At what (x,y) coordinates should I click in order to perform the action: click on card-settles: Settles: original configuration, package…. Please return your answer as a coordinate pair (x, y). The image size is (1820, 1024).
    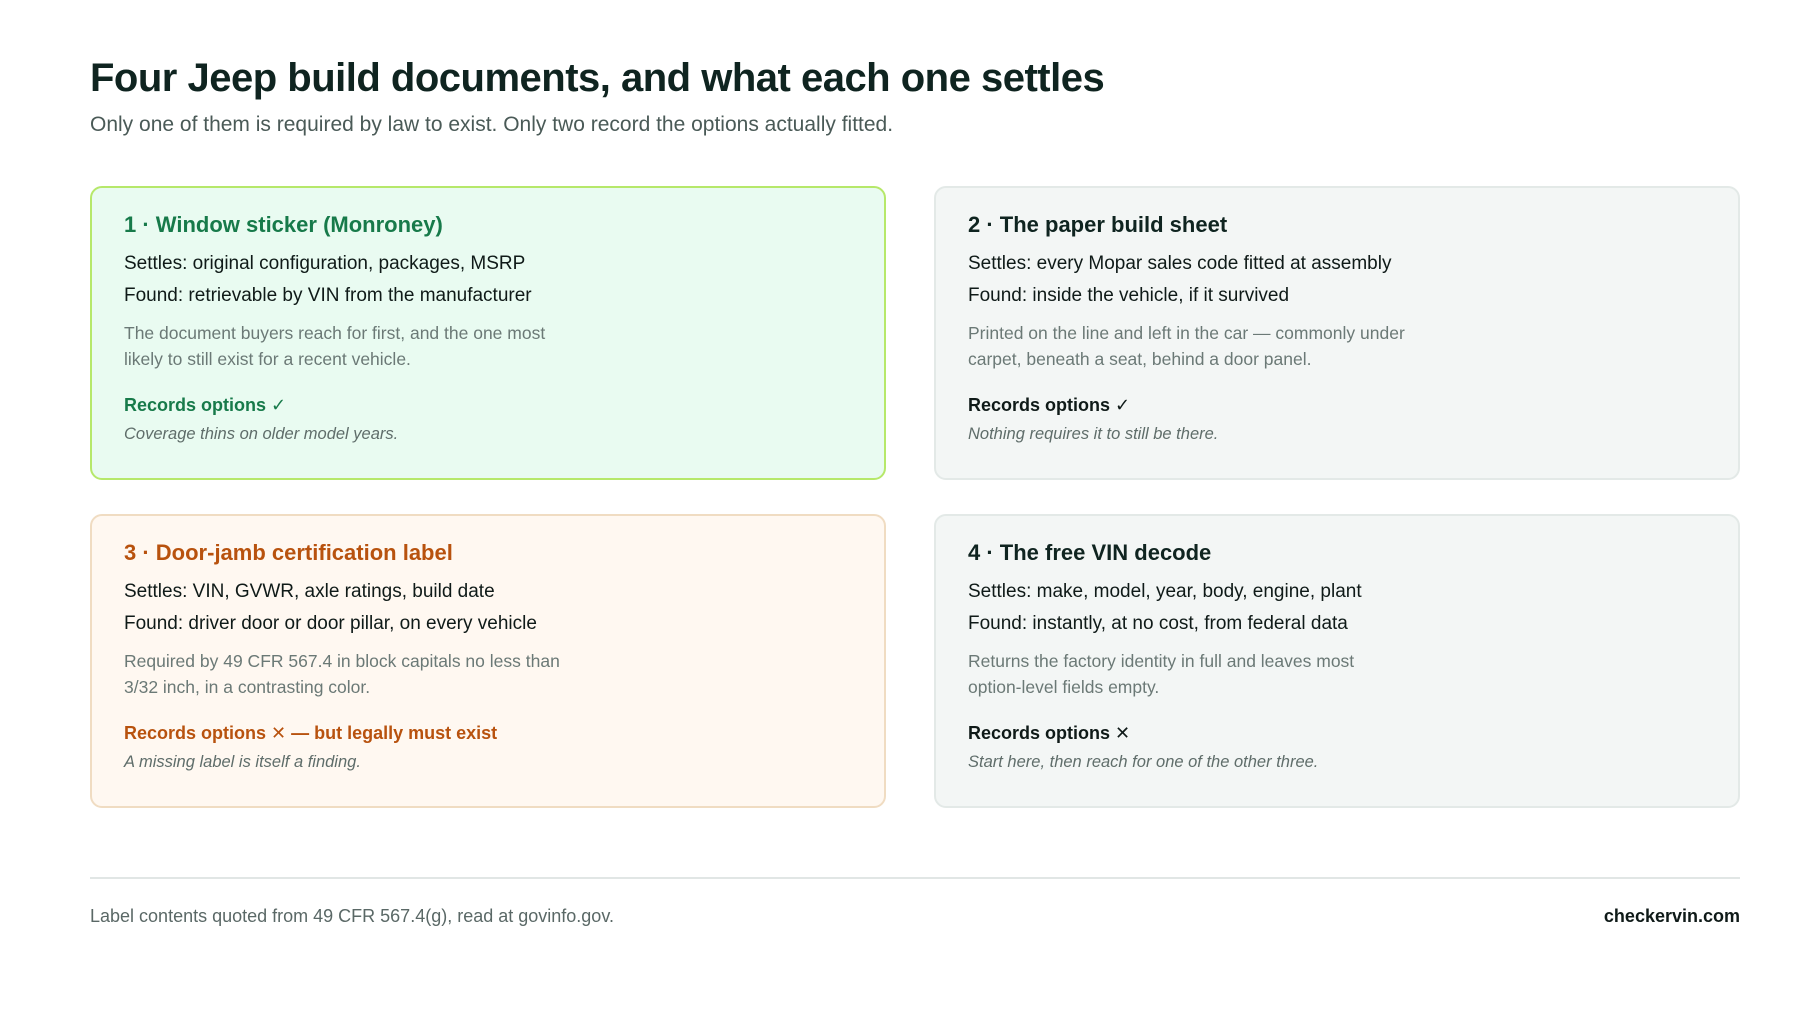
    Looking at the image, I should click on (325, 263).